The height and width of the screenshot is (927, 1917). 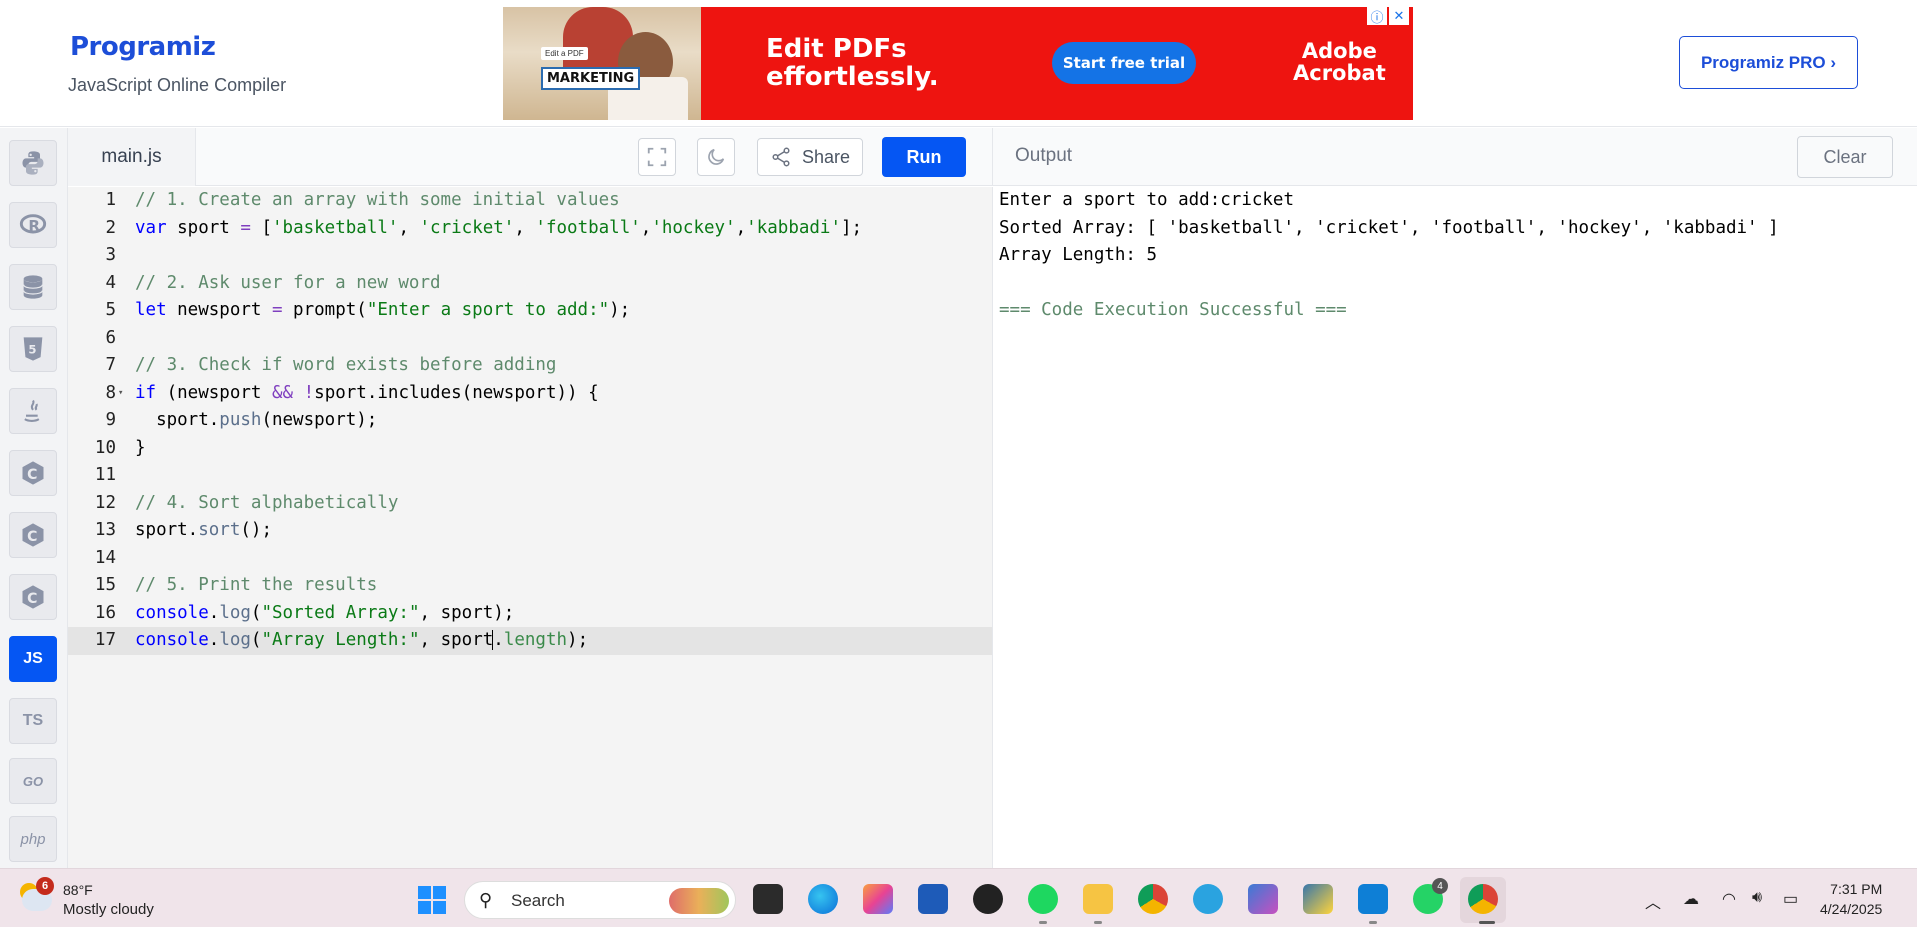 I want to click on code-line: 13 sport.sort();, so click(x=183, y=530).